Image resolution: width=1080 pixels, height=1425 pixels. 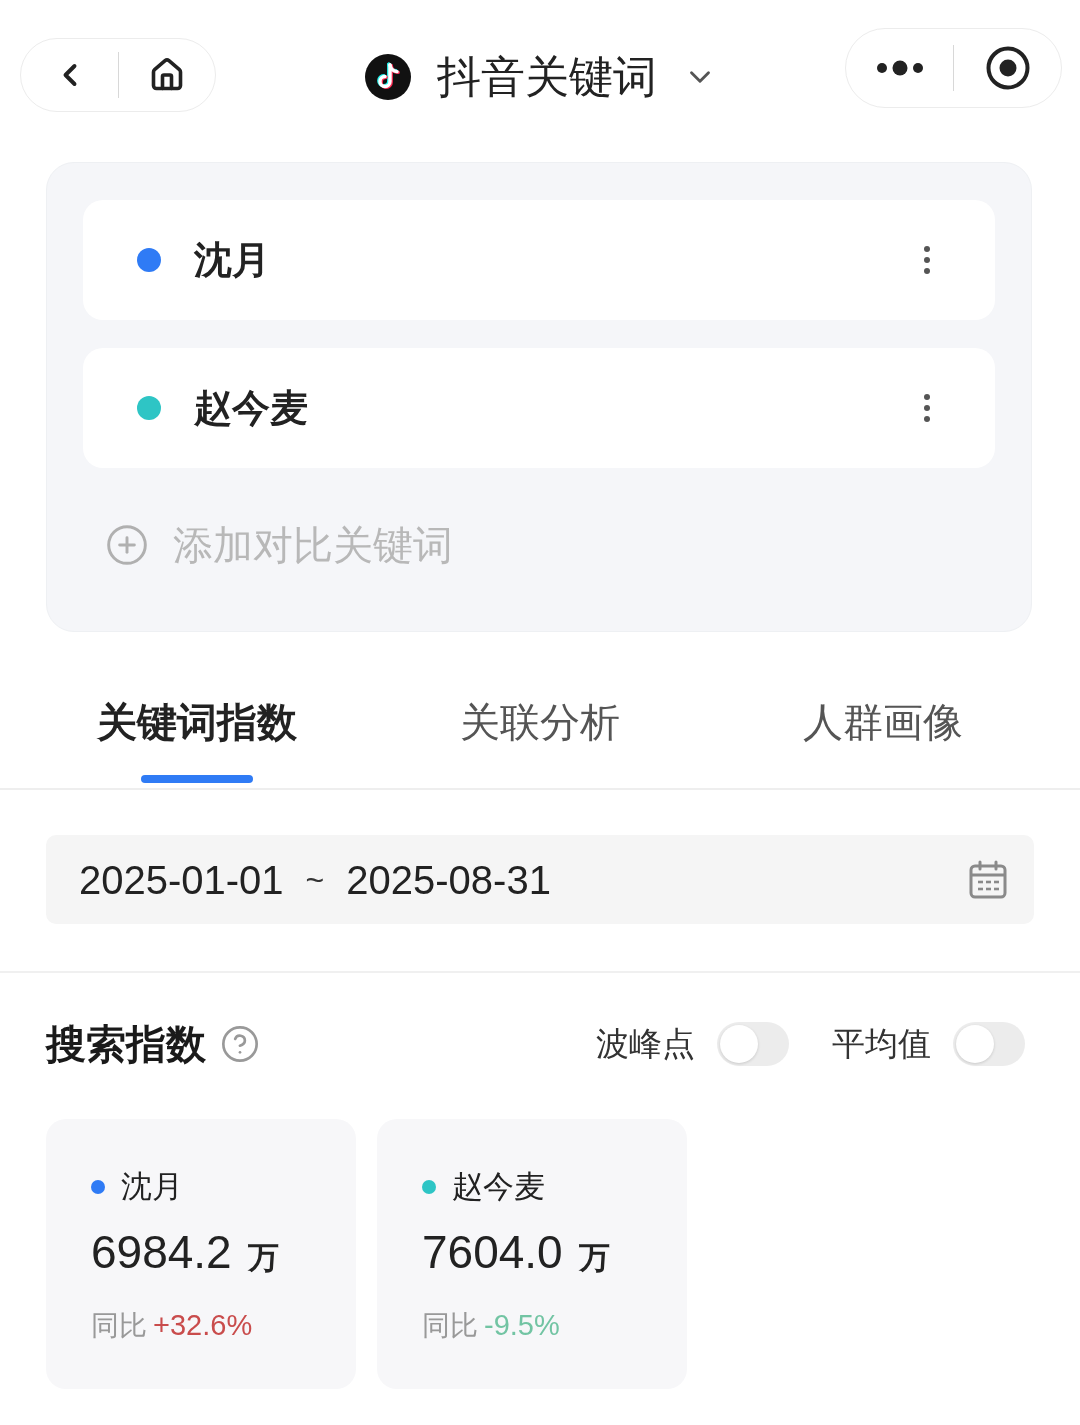 What do you see at coordinates (522, 1325) in the screenshot?
I see `yoy-change: -9.5%` at bounding box center [522, 1325].